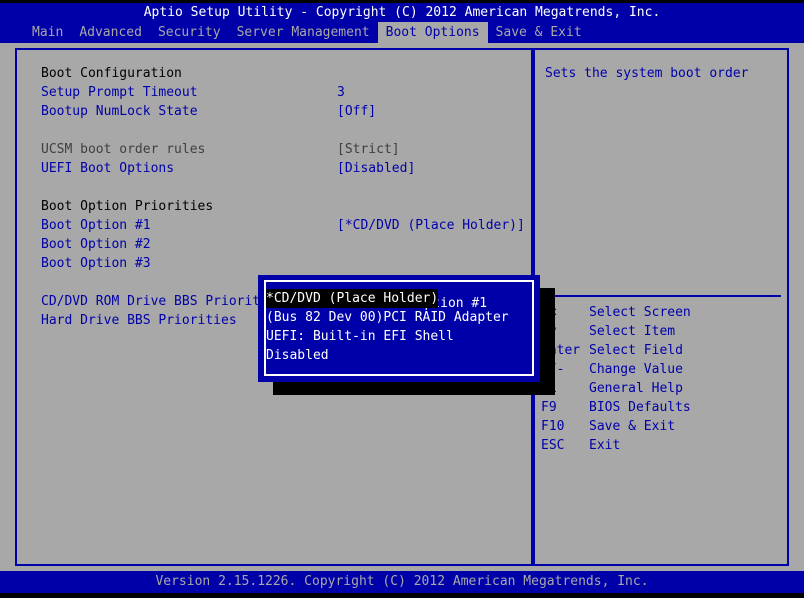 This screenshot has width=804, height=598. Describe the element at coordinates (279, 244) in the screenshot. I see `settings-row: Boot Option #2` at that location.